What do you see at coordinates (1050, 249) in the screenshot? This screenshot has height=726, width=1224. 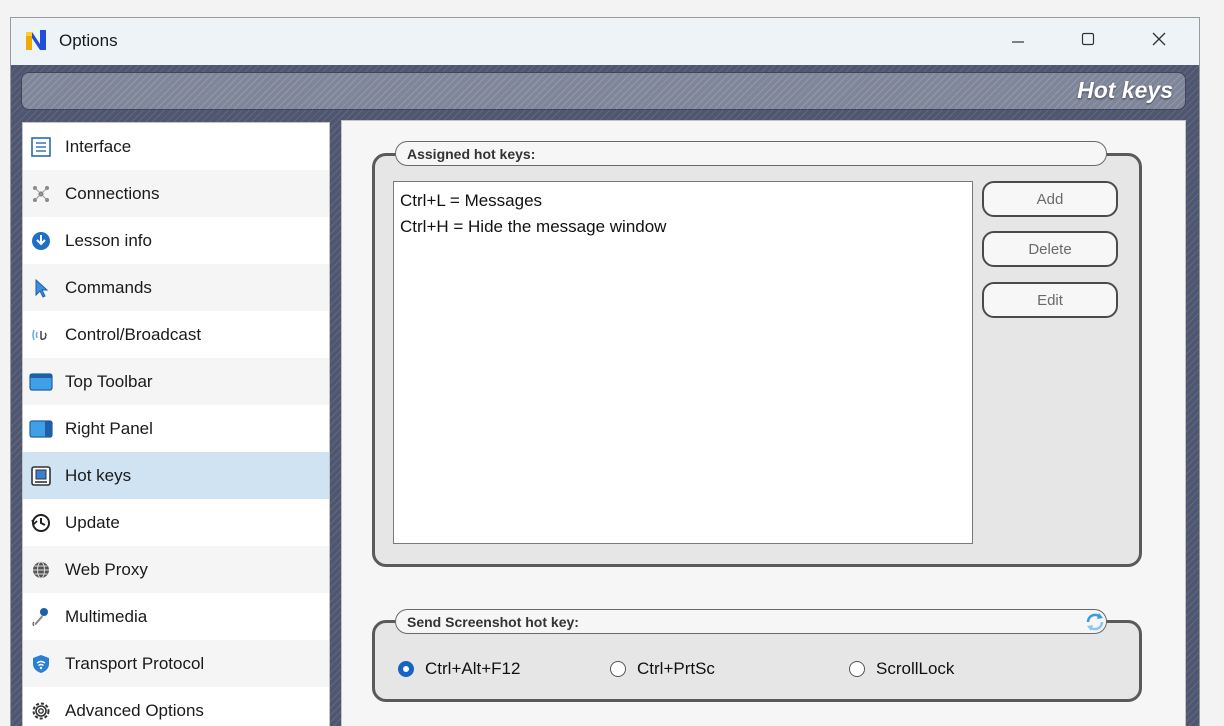 I see `delete-button: Delete` at bounding box center [1050, 249].